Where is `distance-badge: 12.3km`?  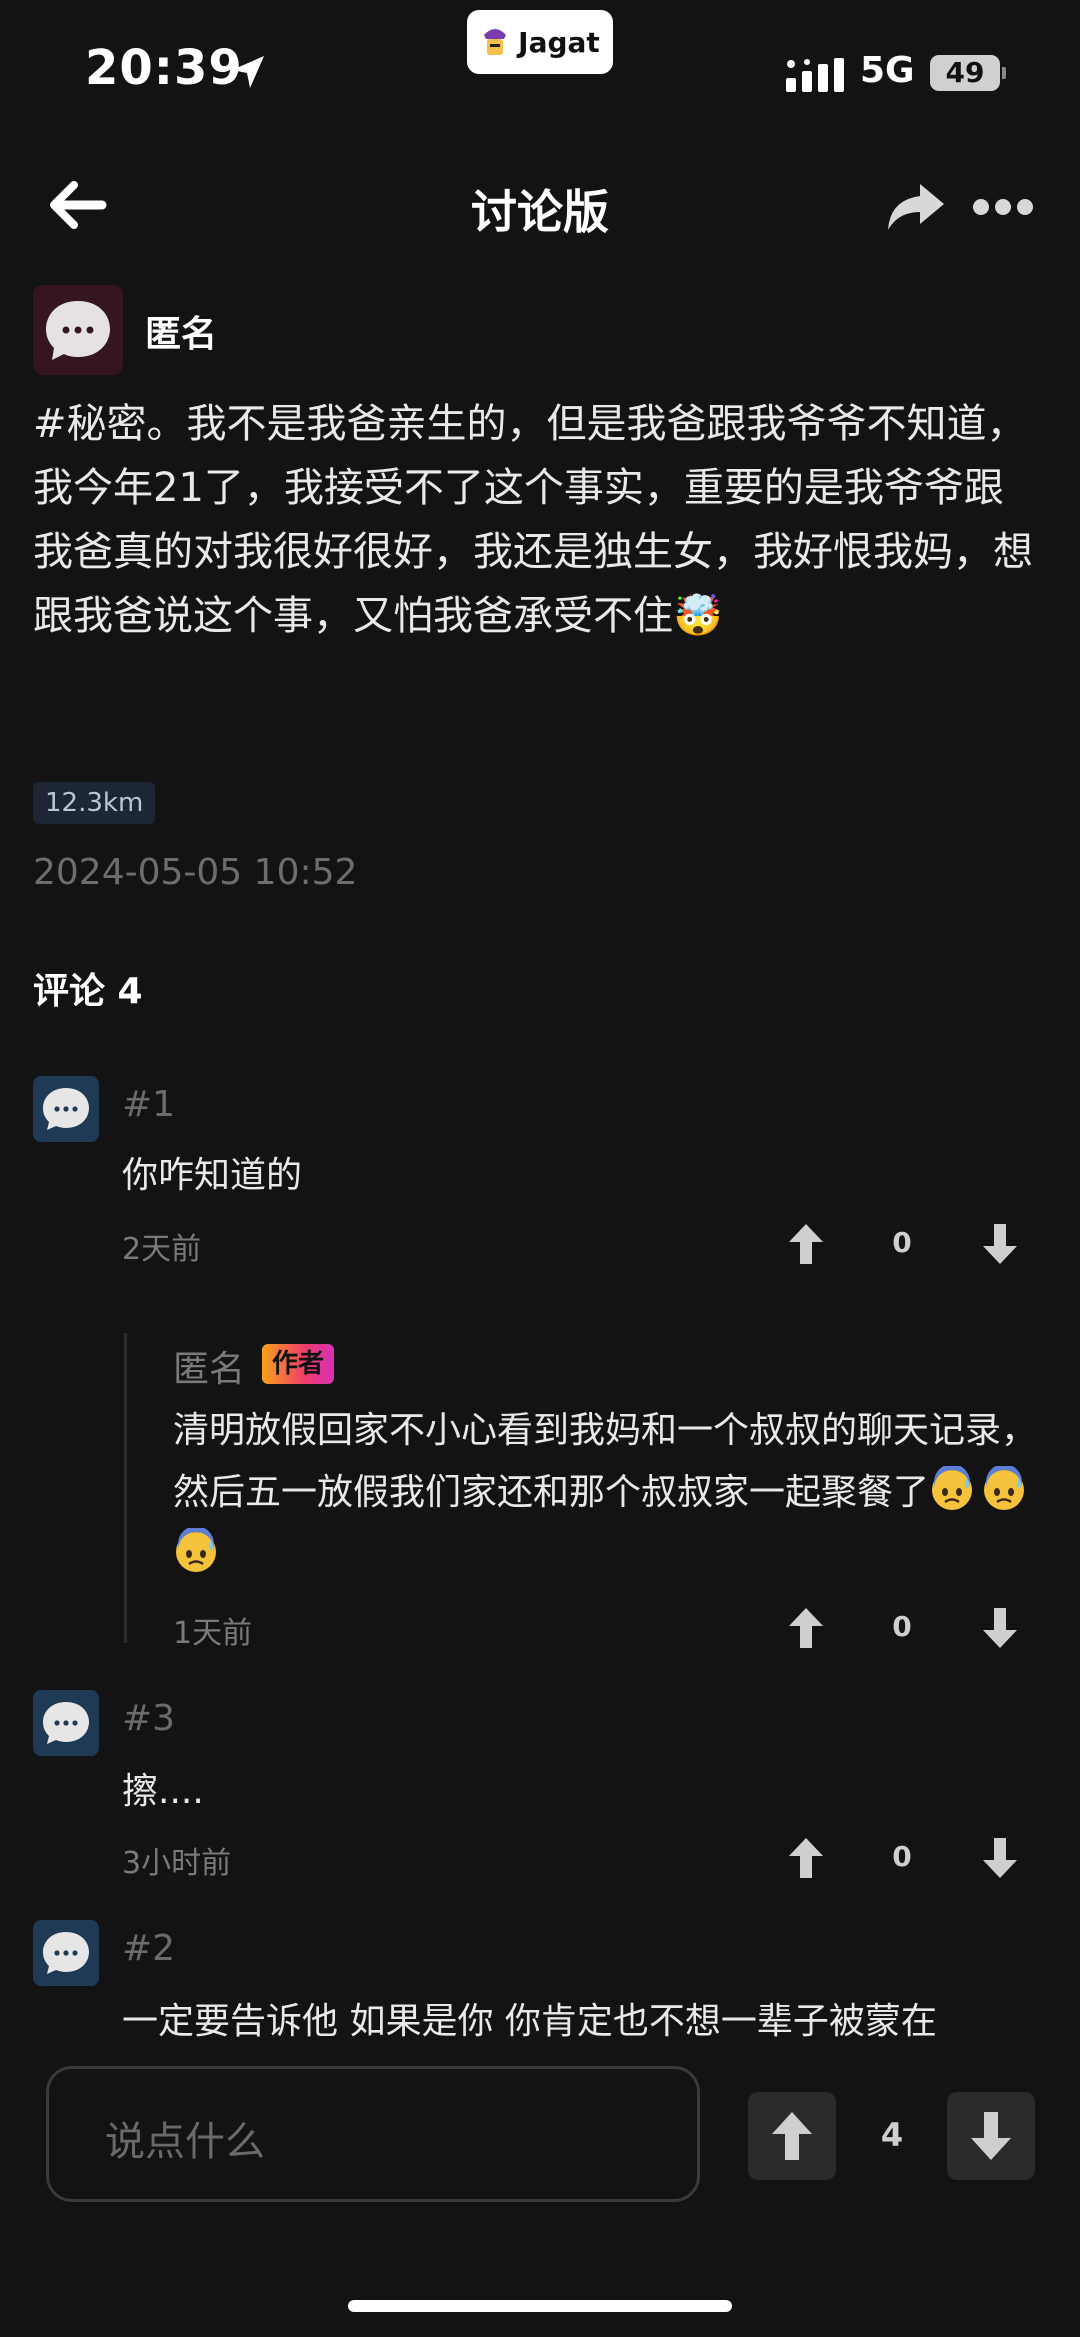
distance-badge: 12.3km is located at coordinates (94, 803).